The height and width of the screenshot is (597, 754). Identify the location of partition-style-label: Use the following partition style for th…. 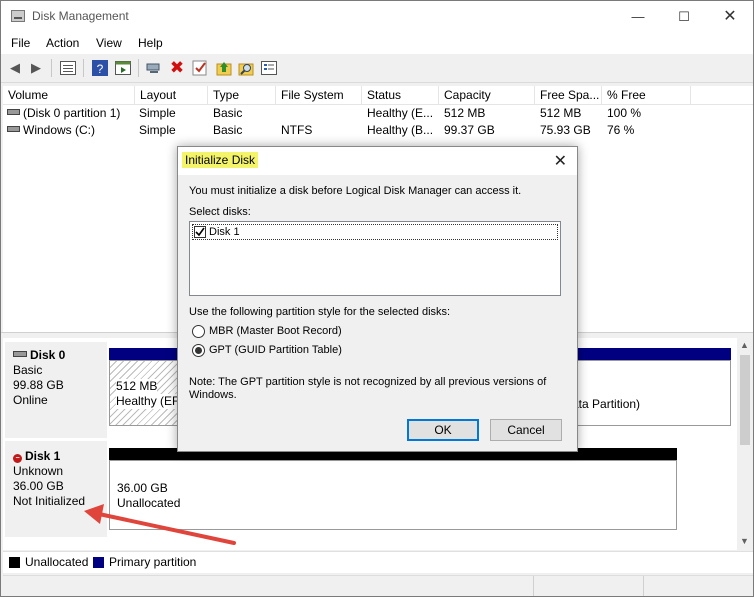
(320, 312).